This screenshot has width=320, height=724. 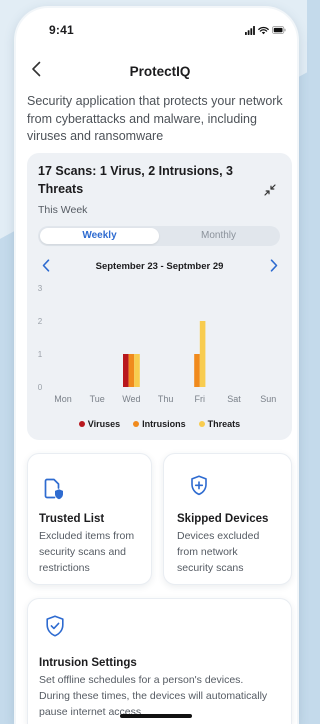 What do you see at coordinates (53, 489) in the screenshot?
I see `document-shield-icon` at bounding box center [53, 489].